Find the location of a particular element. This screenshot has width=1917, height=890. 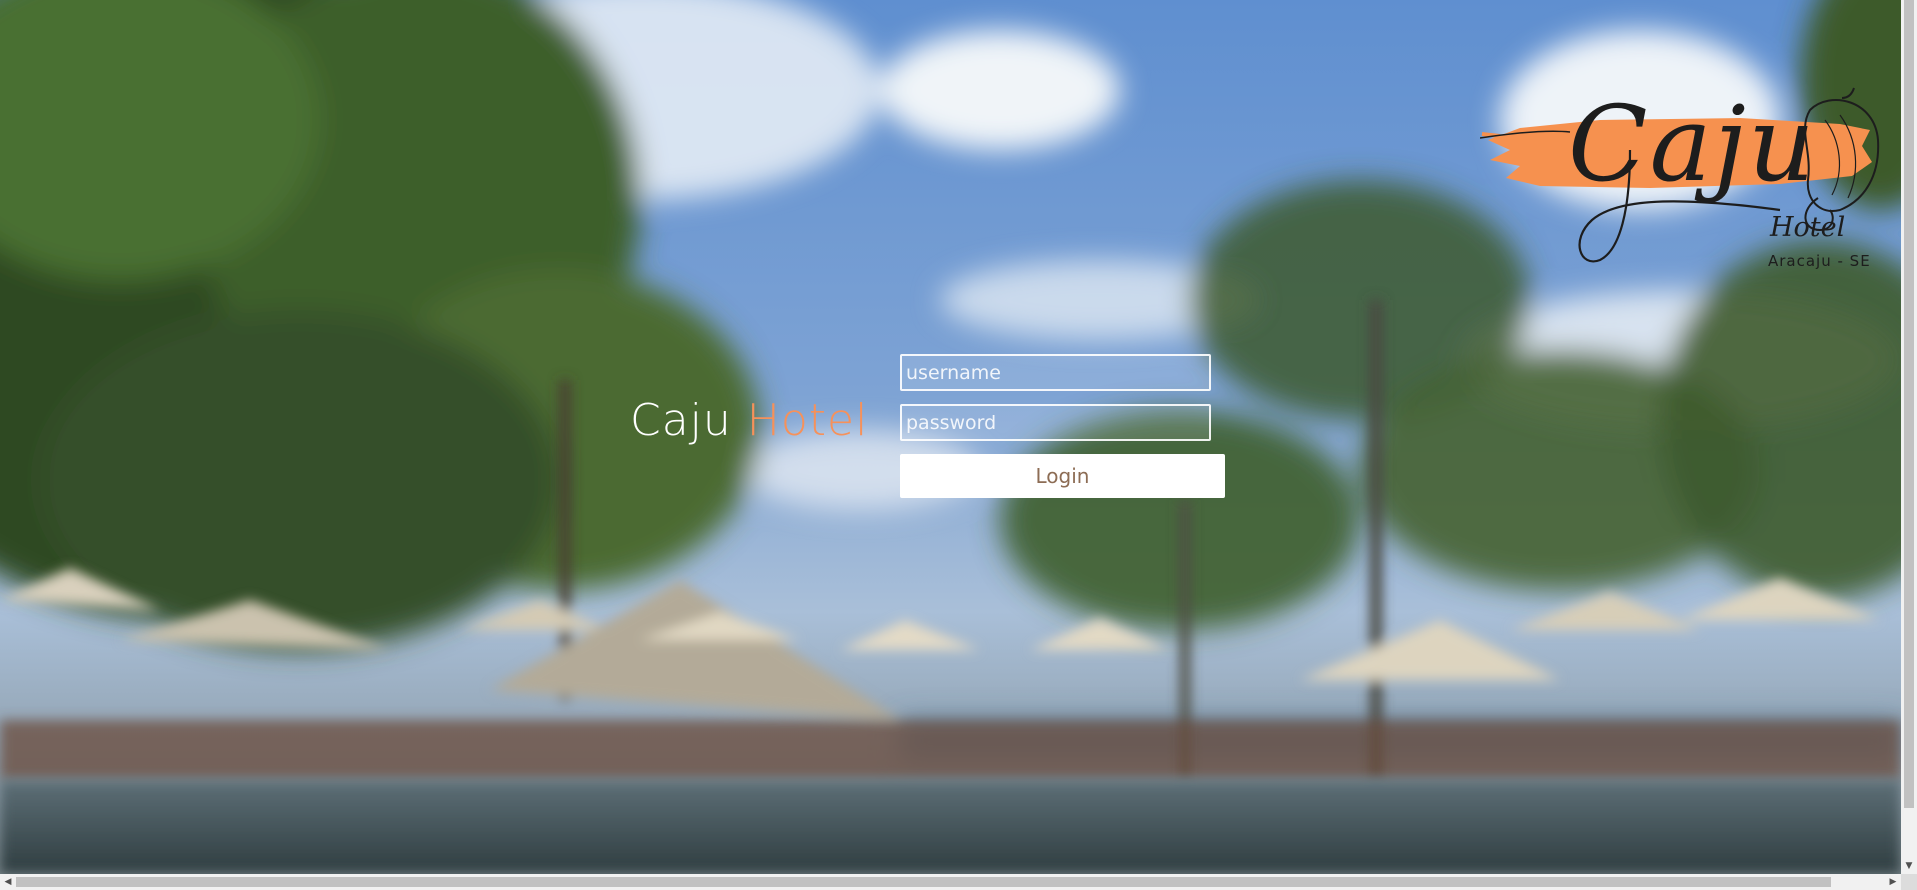

hero-title: Caju Hotel is located at coordinates (749, 421).